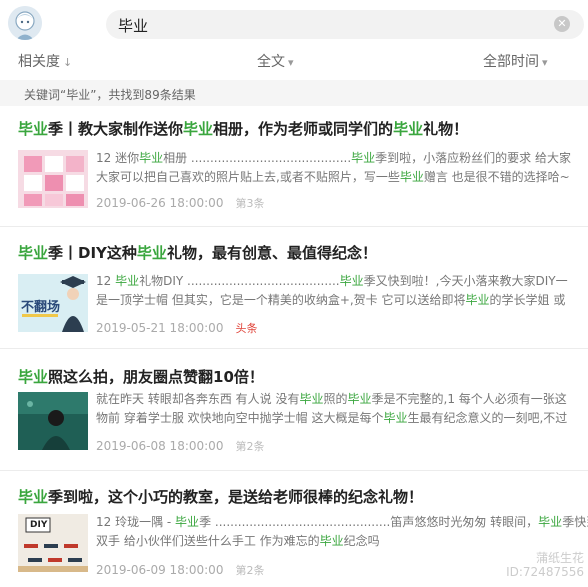 The width and height of the screenshot is (588, 587). What do you see at coordinates (496, 177) in the screenshot?
I see `snippet-text: 赠言 也是很不错的选择哈~` at bounding box center [496, 177].